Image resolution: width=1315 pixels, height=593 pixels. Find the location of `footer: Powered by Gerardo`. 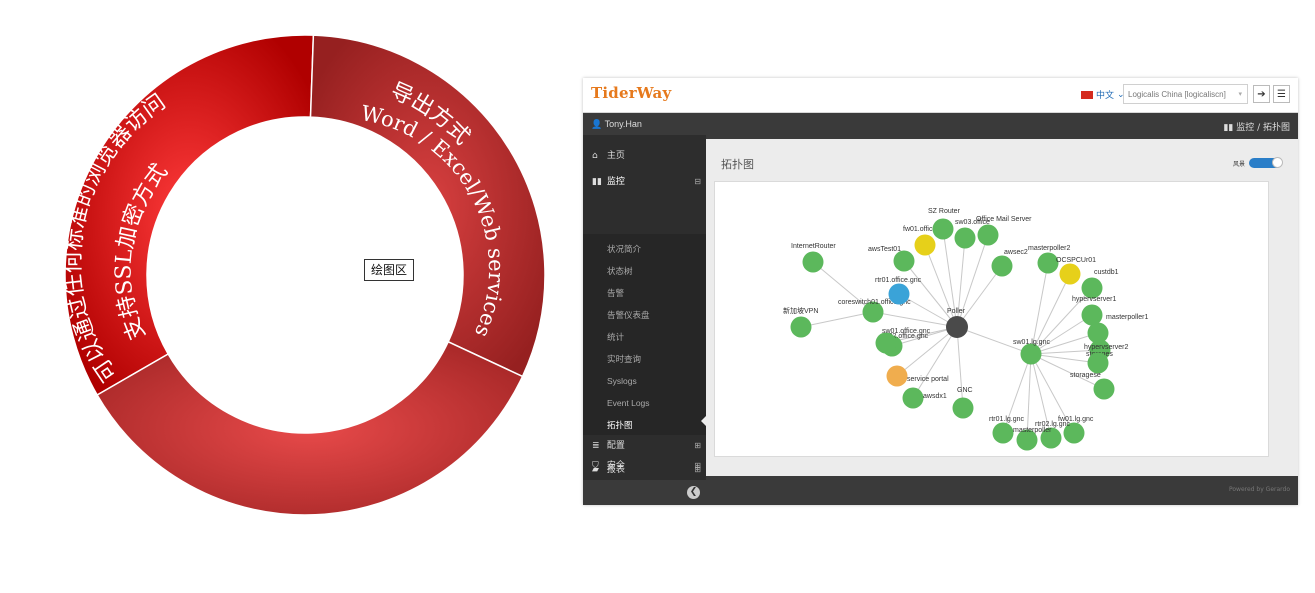

footer: Powered by Gerardo is located at coordinates (1002, 490).